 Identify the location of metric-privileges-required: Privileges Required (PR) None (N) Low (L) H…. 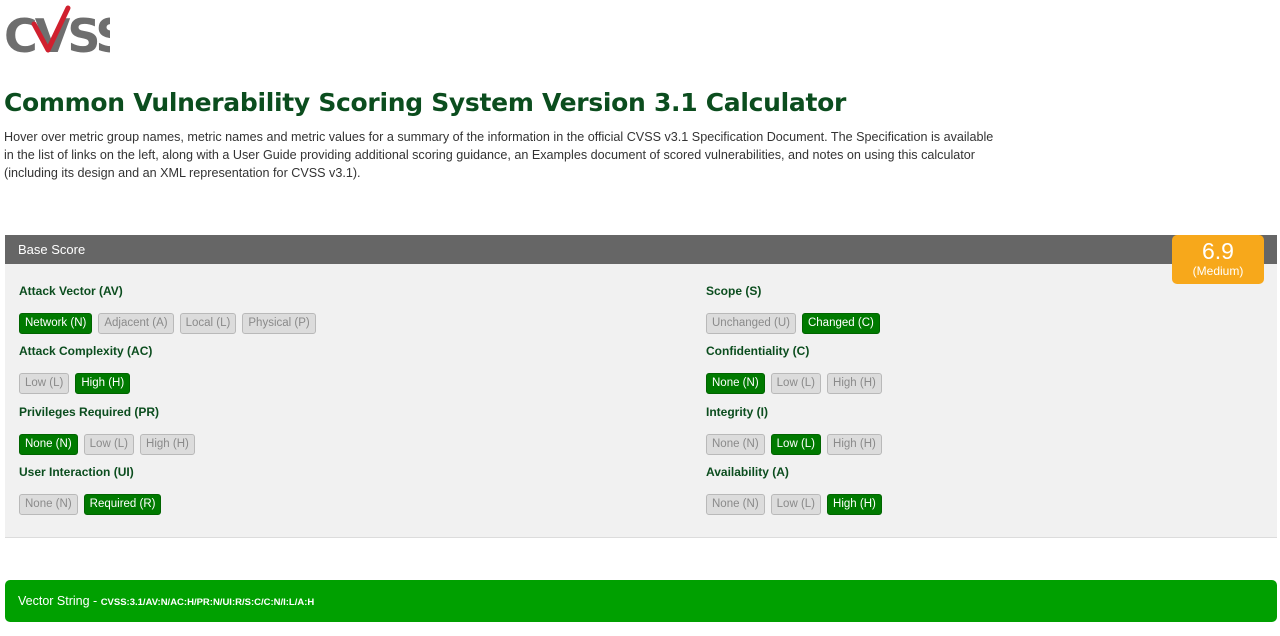
(107, 429).